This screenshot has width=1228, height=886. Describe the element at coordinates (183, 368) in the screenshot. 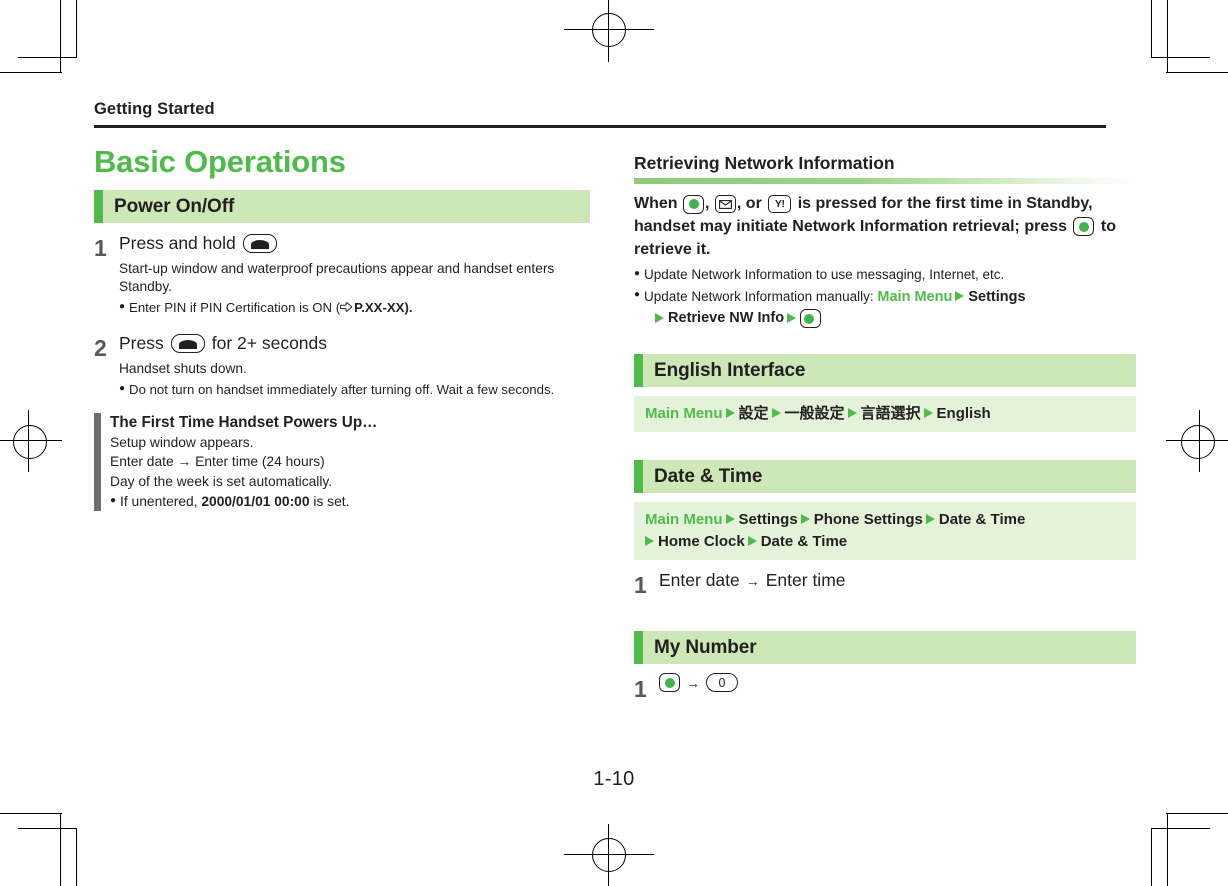

I see `step-description: Handset shuts down.` at that location.